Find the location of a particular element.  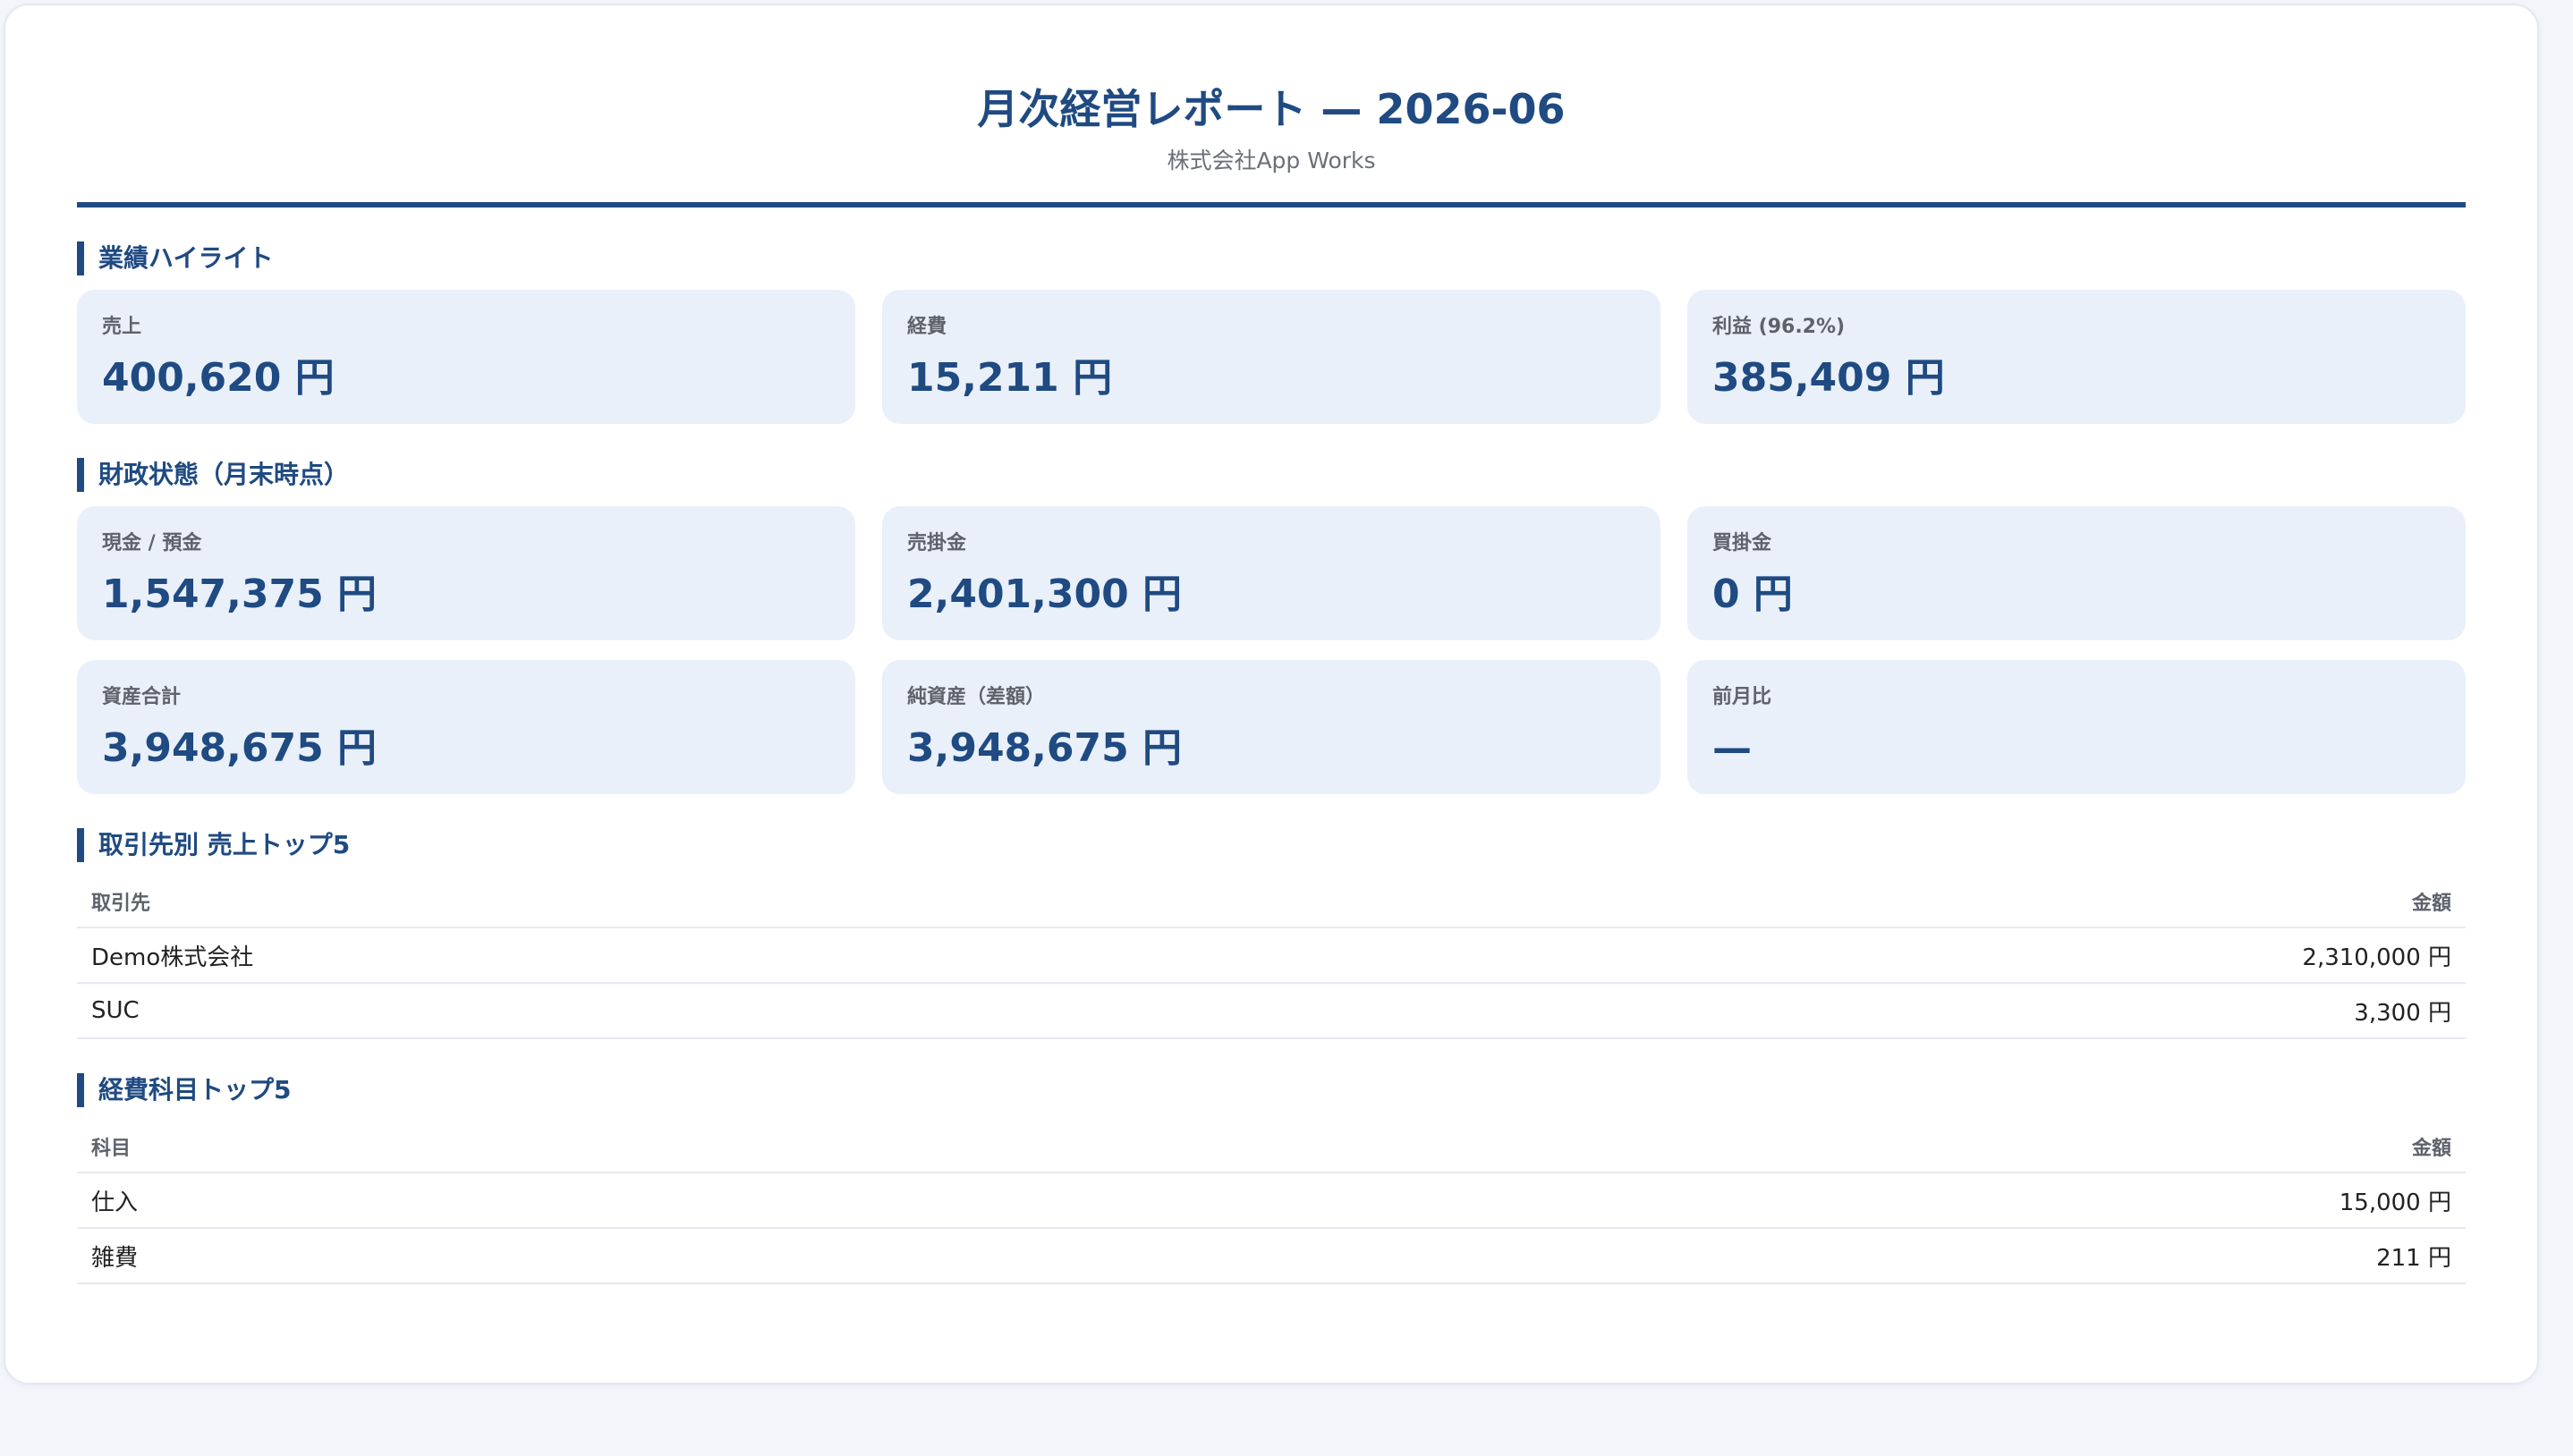

card-label: 利益 (96.2%) is located at coordinates (1779, 327).